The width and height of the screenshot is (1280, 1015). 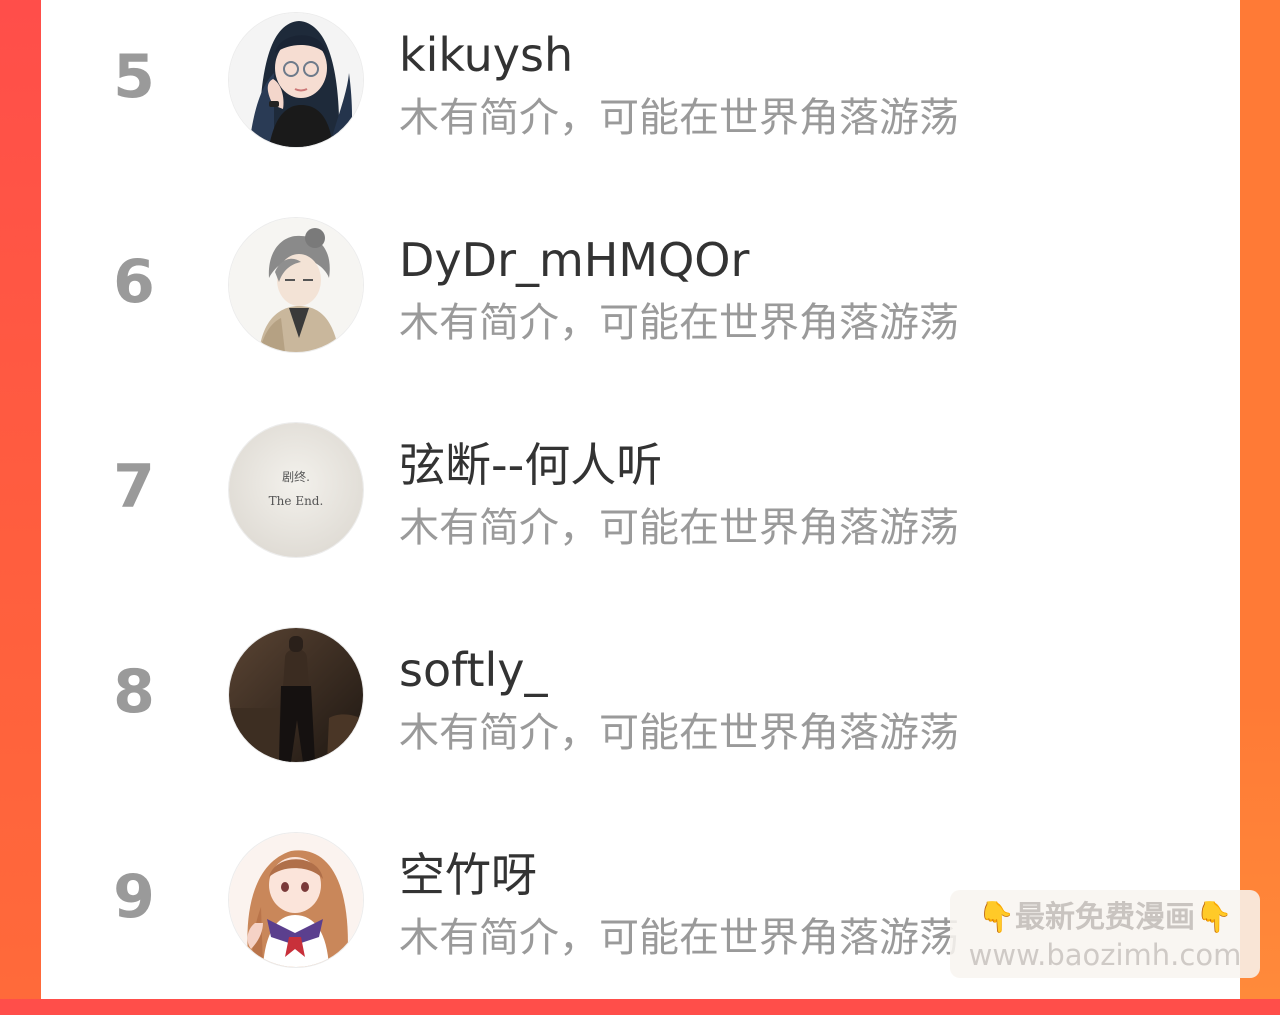 I want to click on avatar-anime-sailor-girl-icon, so click(x=296, y=900).